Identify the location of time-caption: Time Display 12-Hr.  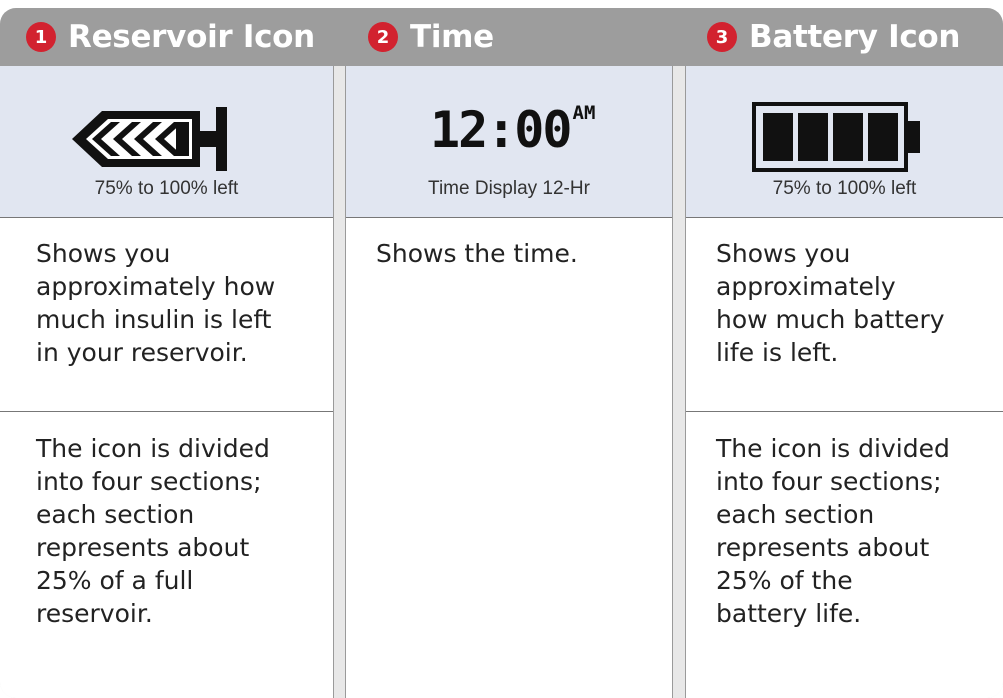
(509, 188).